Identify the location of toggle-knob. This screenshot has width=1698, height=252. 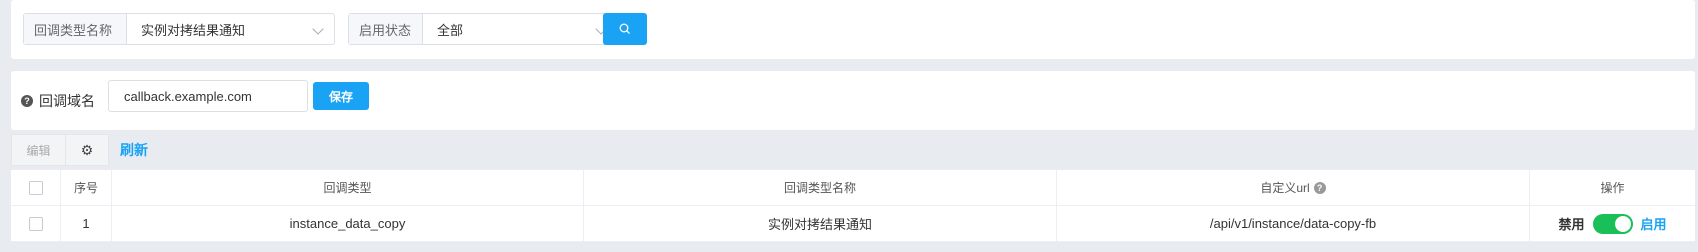
(1622, 223).